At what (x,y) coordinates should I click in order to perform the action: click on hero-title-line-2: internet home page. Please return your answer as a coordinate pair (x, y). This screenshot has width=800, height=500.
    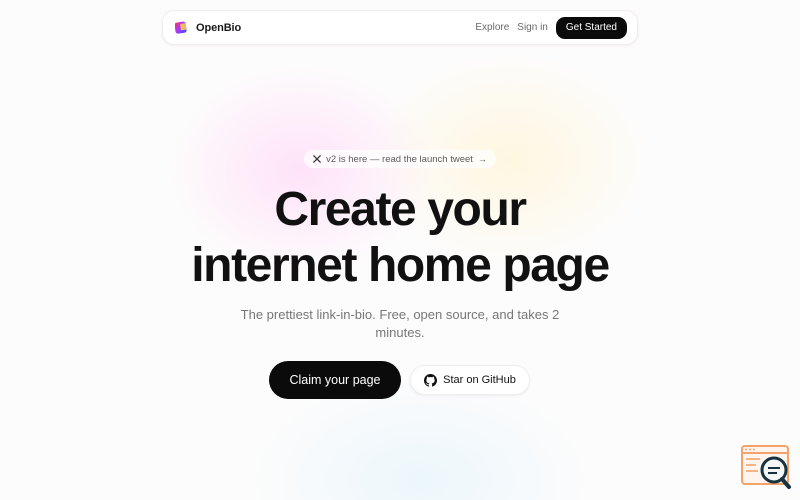
    Looking at the image, I should click on (400, 265).